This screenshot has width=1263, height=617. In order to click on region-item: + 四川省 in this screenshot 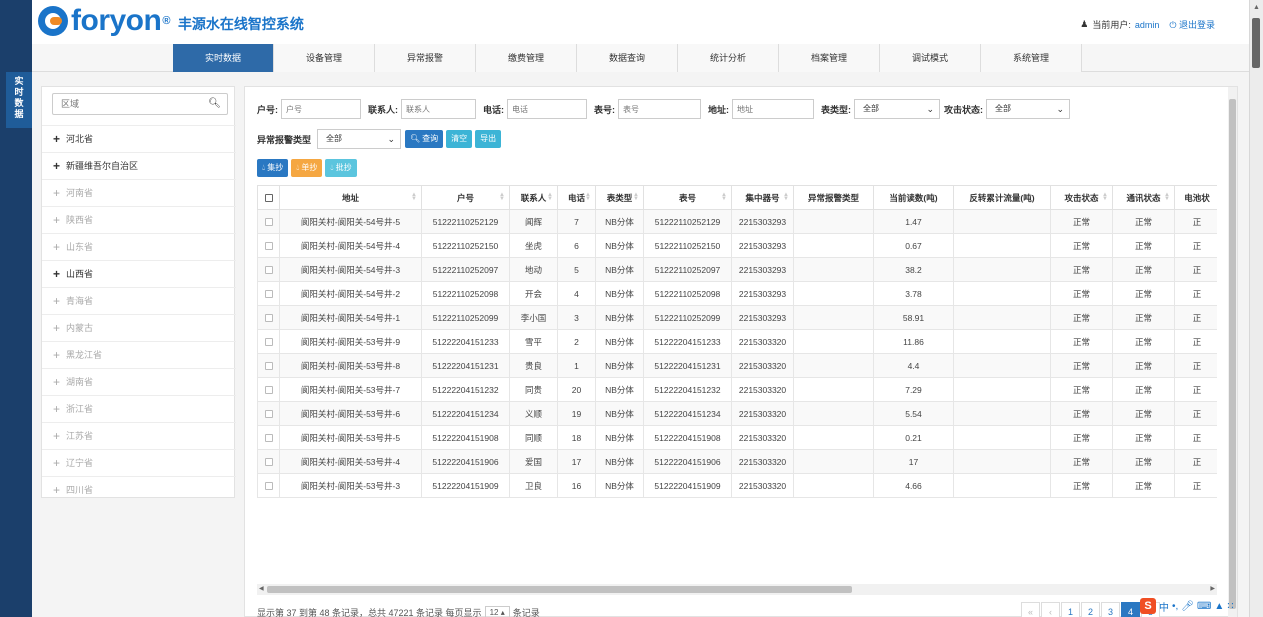, I will do `click(139, 489)`.